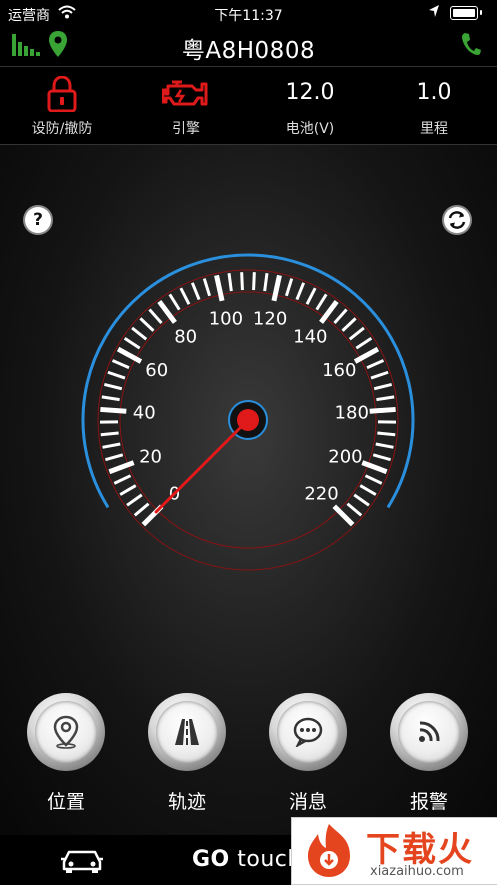 The image size is (497, 885). Describe the element at coordinates (270, 318) in the screenshot. I see `gauge-tick-label: 120` at that location.